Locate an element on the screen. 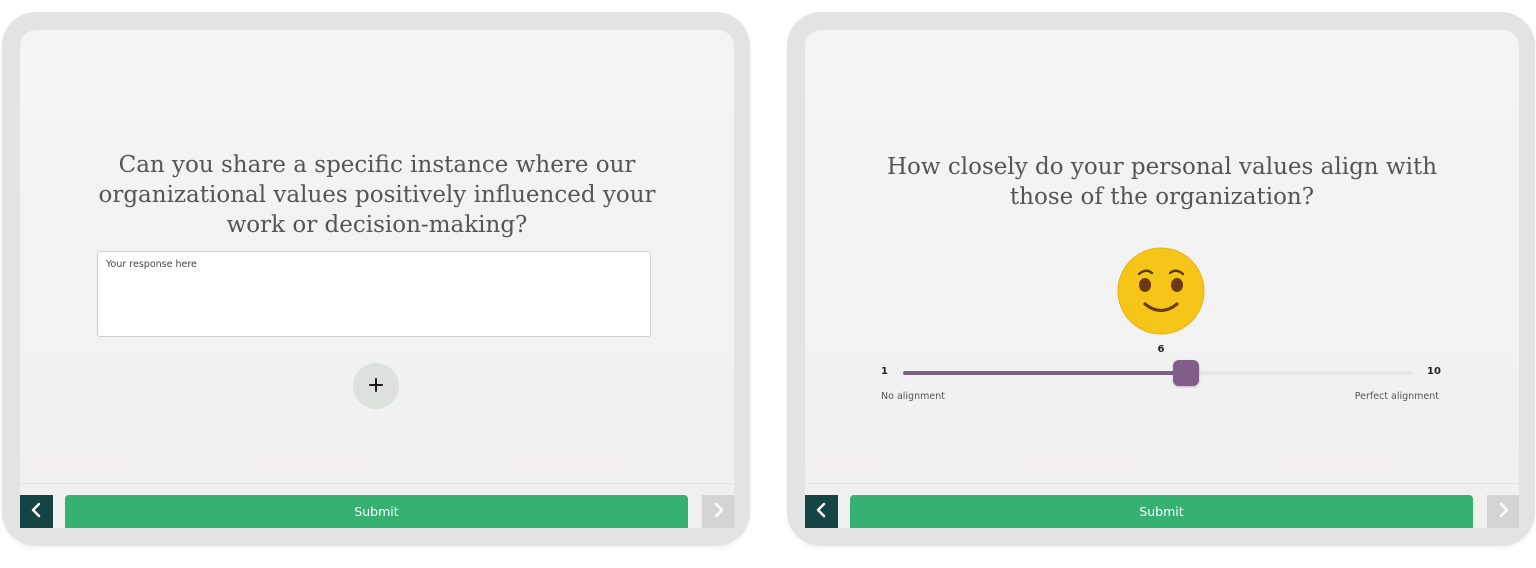 The image size is (1536, 568). add-button is located at coordinates (376, 386).